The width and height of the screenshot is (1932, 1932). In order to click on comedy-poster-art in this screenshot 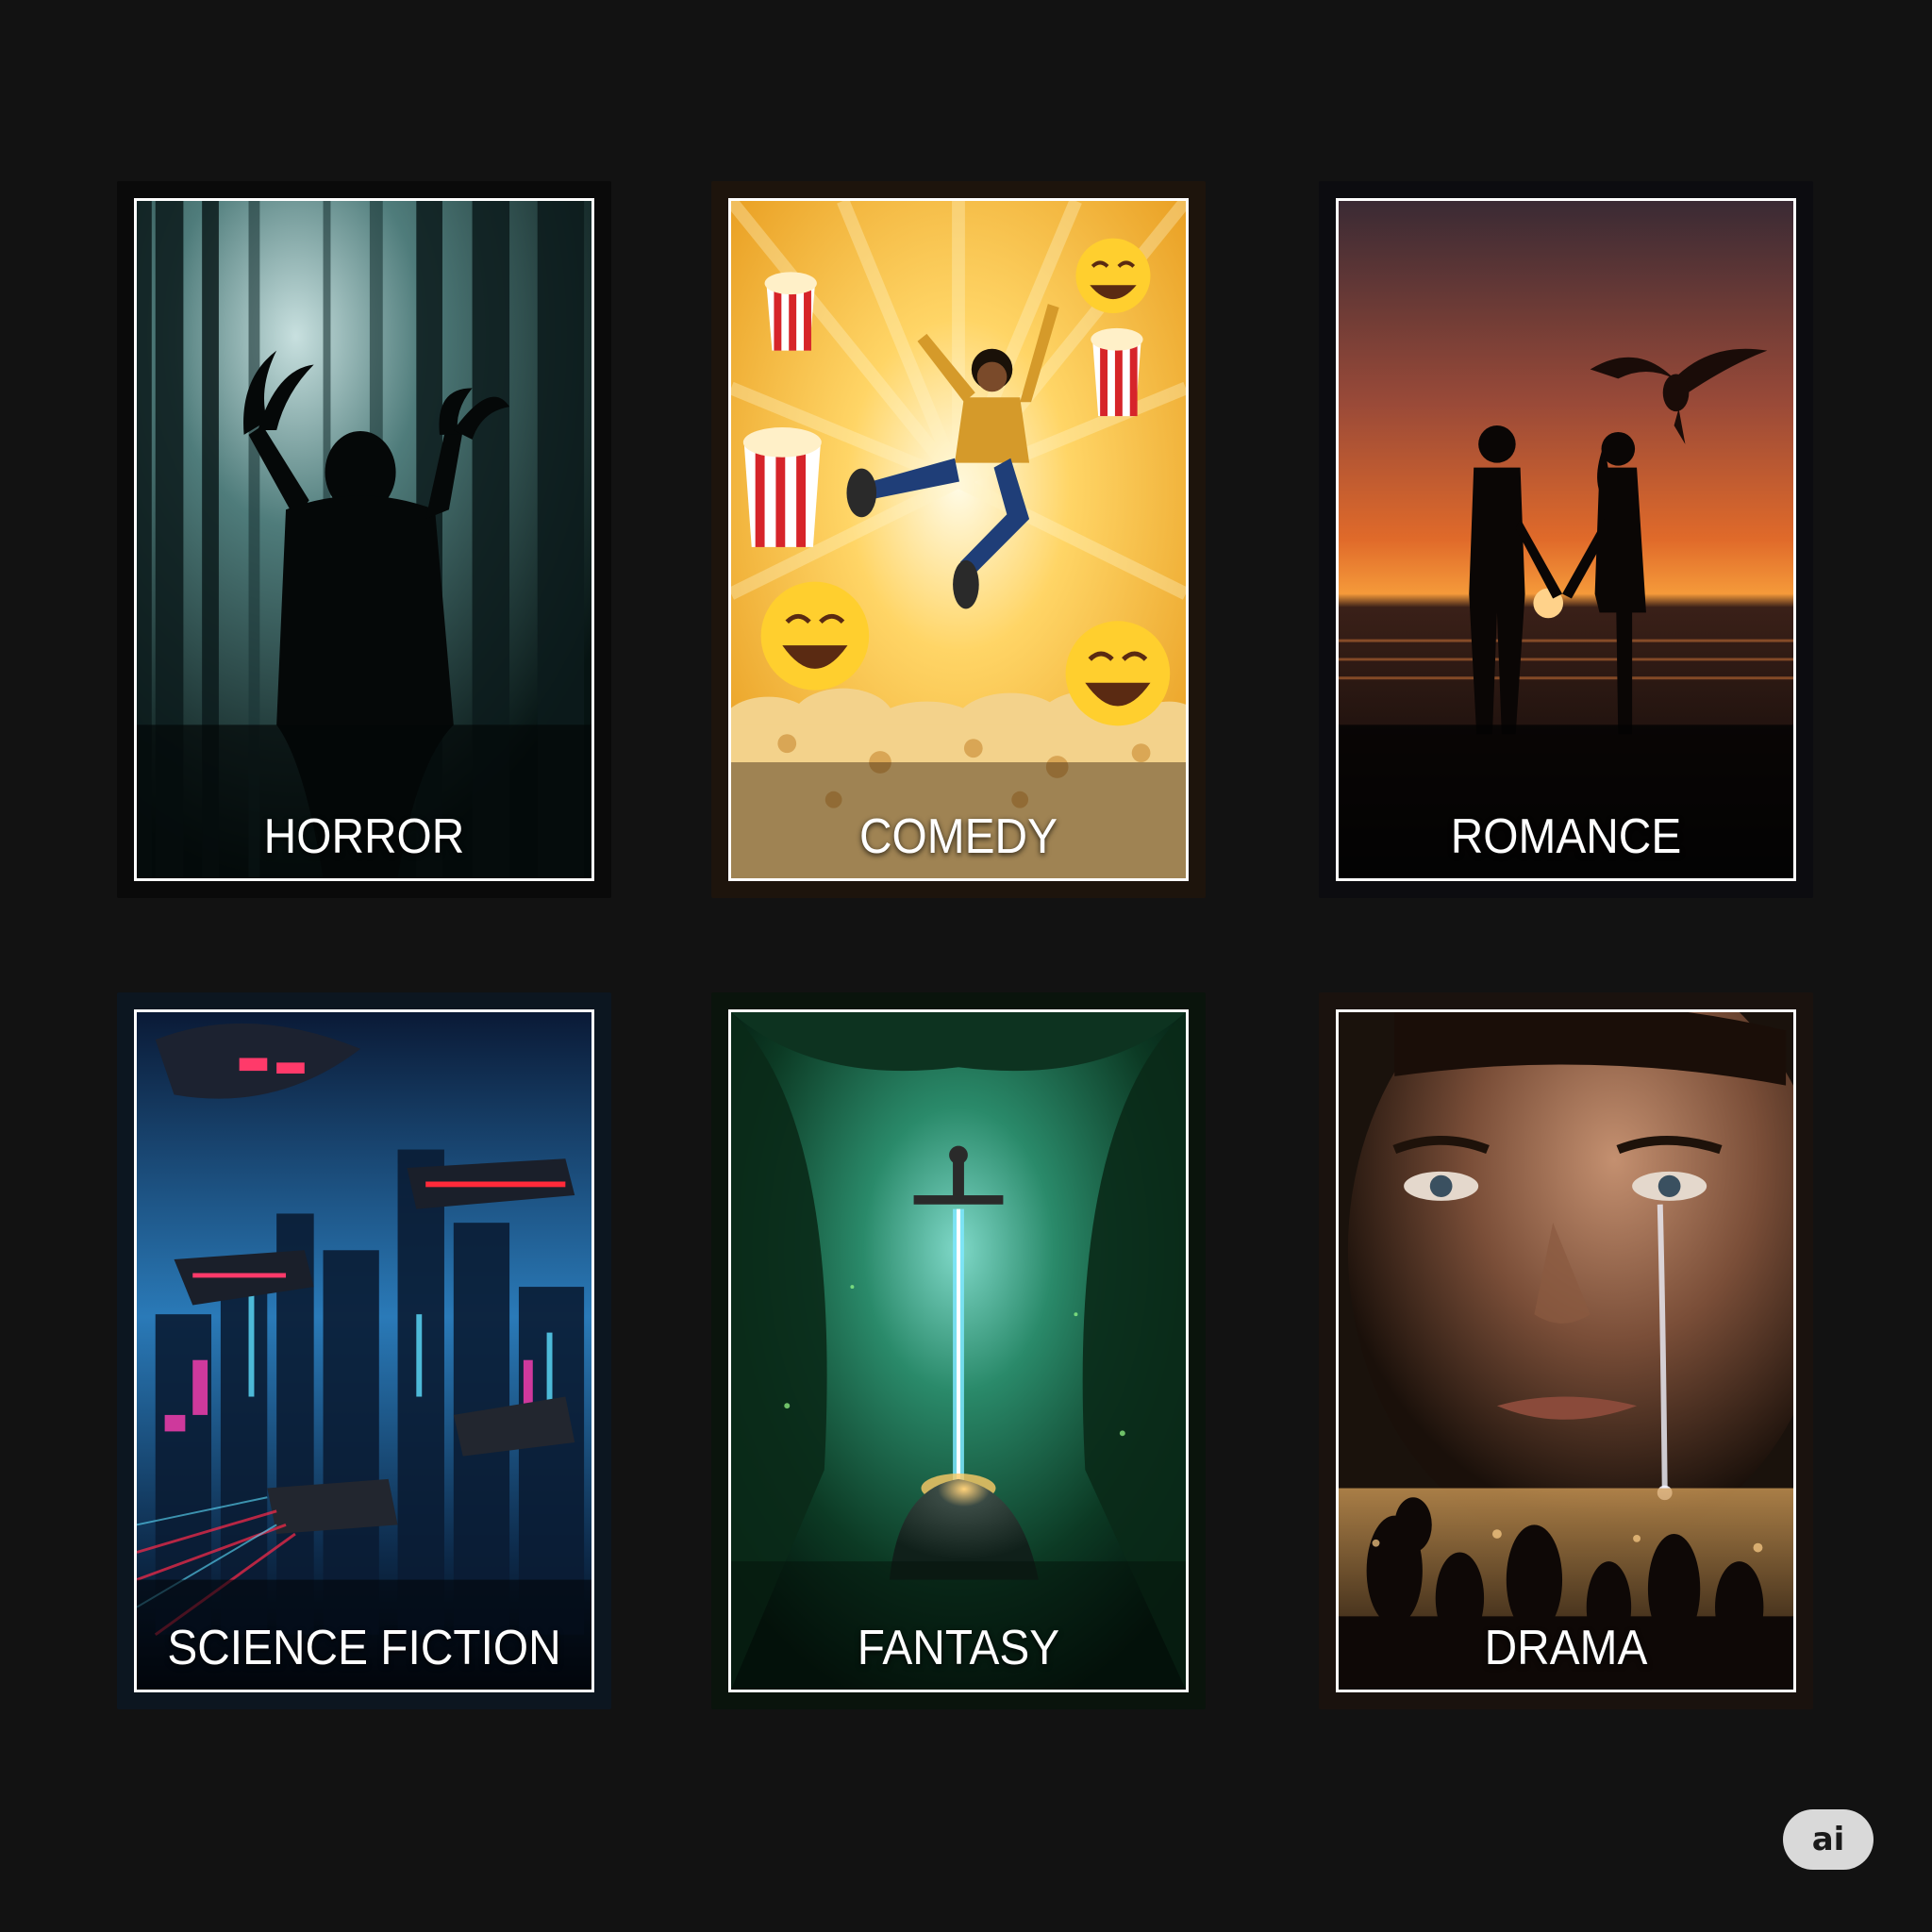, I will do `click(959, 539)`.